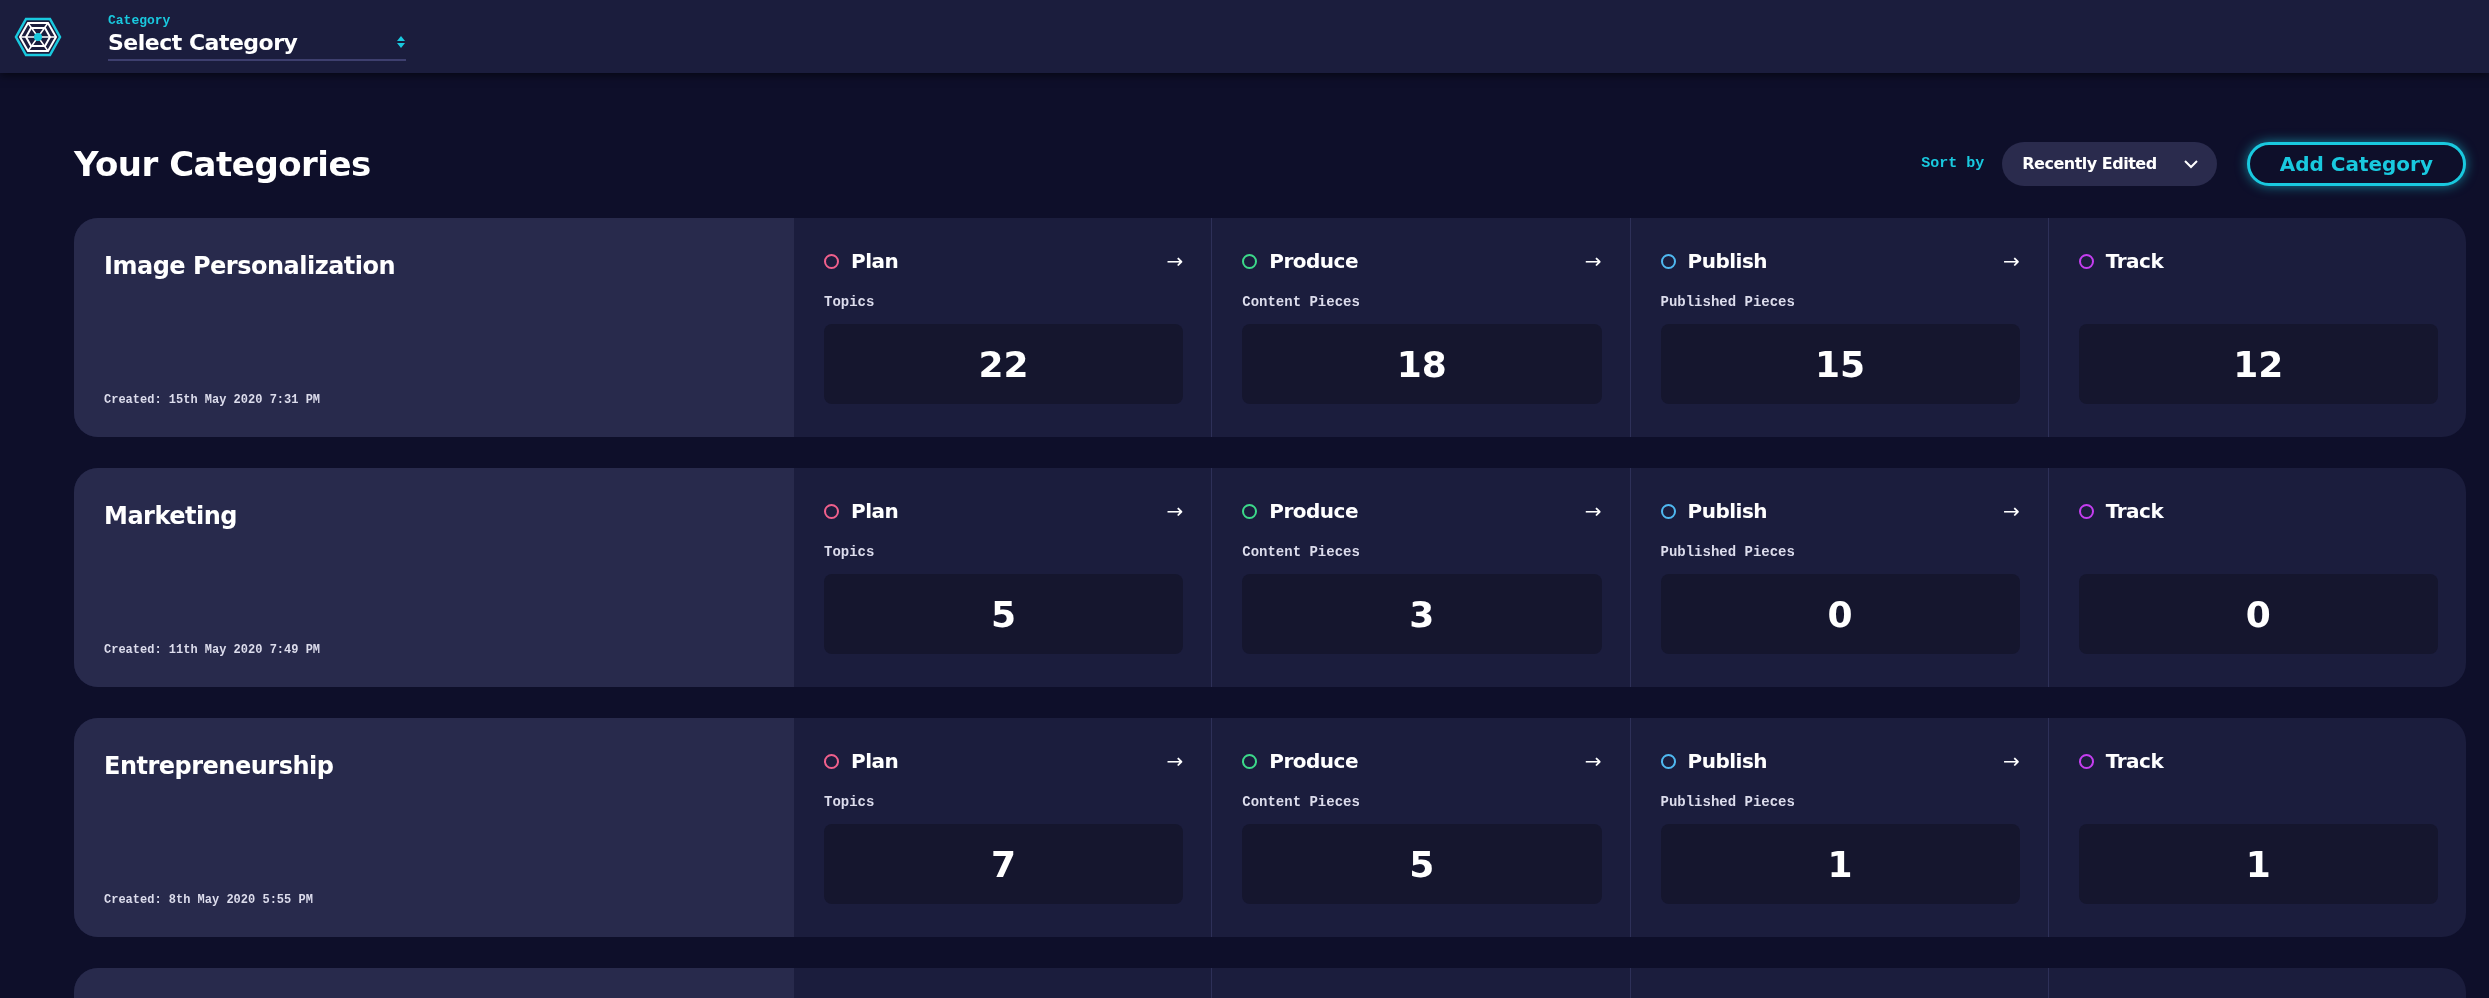 The width and height of the screenshot is (2489, 998). I want to click on category-name: Entrepreneurship, so click(219, 766).